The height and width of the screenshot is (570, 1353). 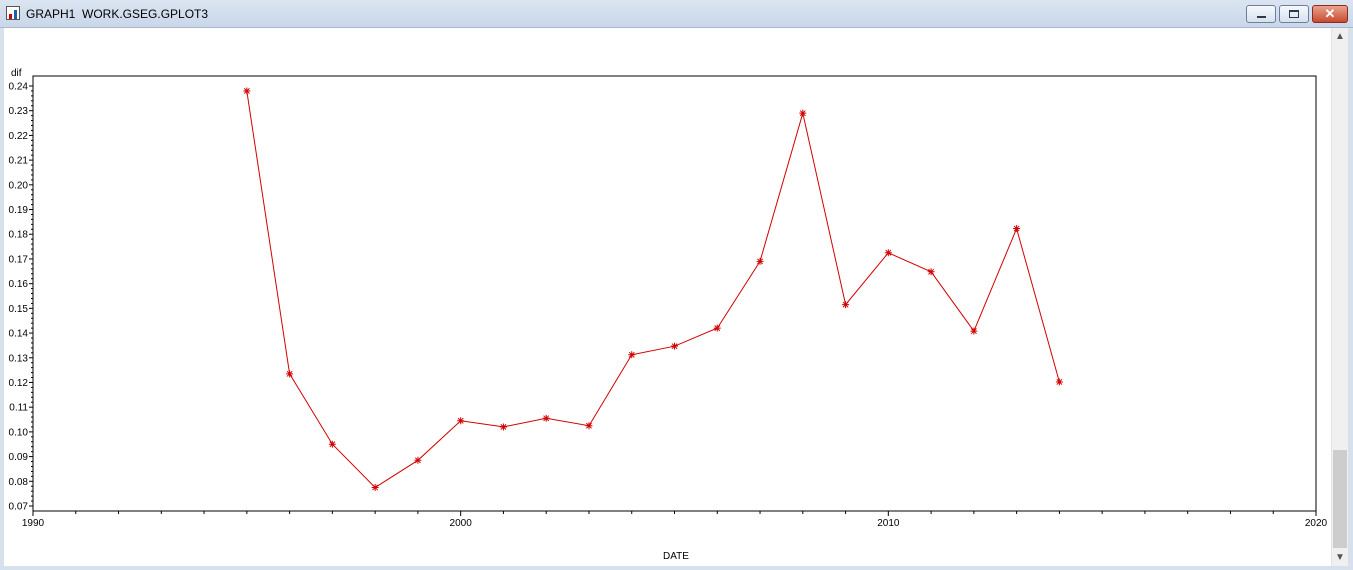 I want to click on x-tick-label: 1990, so click(x=33, y=523).